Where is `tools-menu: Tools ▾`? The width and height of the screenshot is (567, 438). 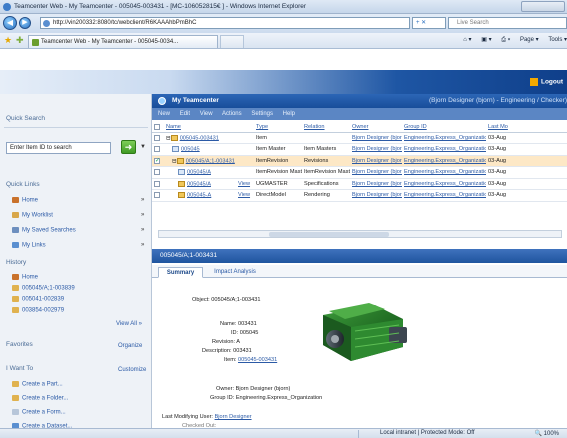
tools-menu: Tools ▾ is located at coordinates (557, 40).